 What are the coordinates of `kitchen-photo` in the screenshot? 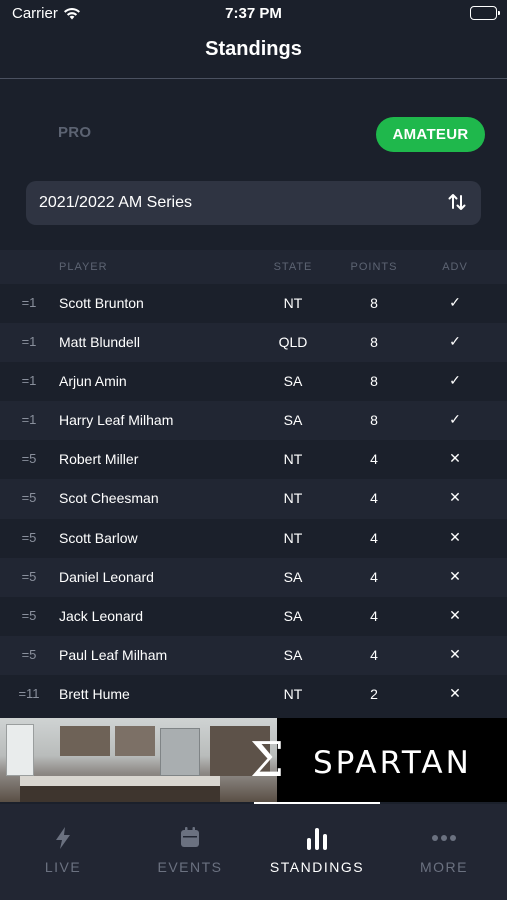 It's located at (138, 760).